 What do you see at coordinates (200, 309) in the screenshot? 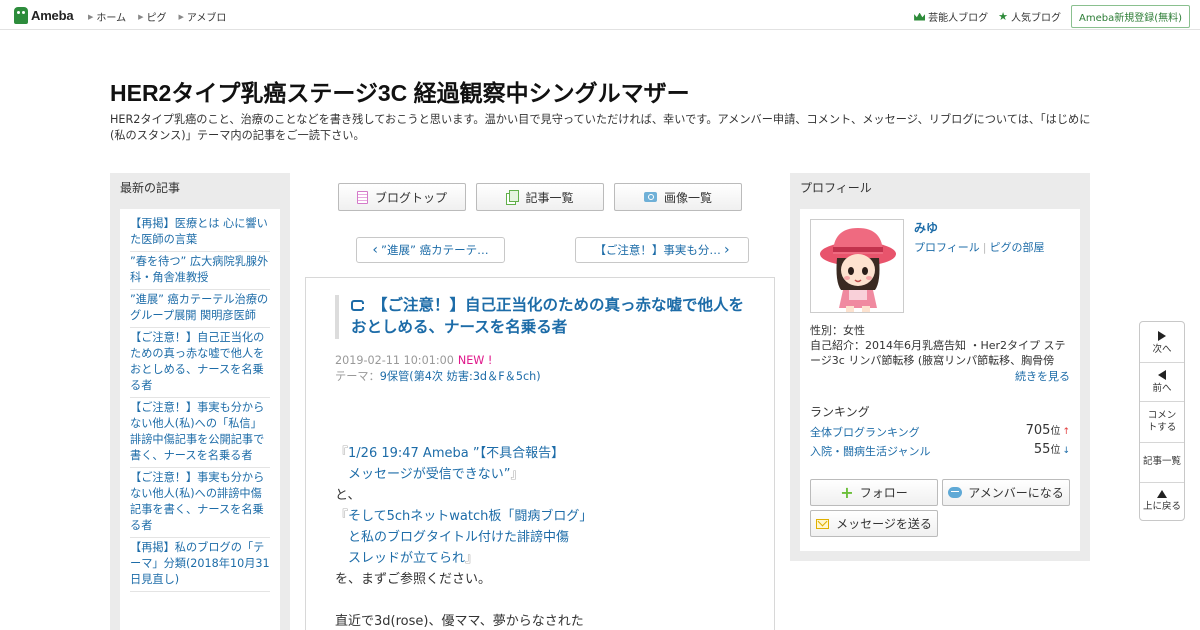
I see `recent-article-item: ”進展” 癌カテーテル治療のグループ展開 関明彦医師` at bounding box center [200, 309].